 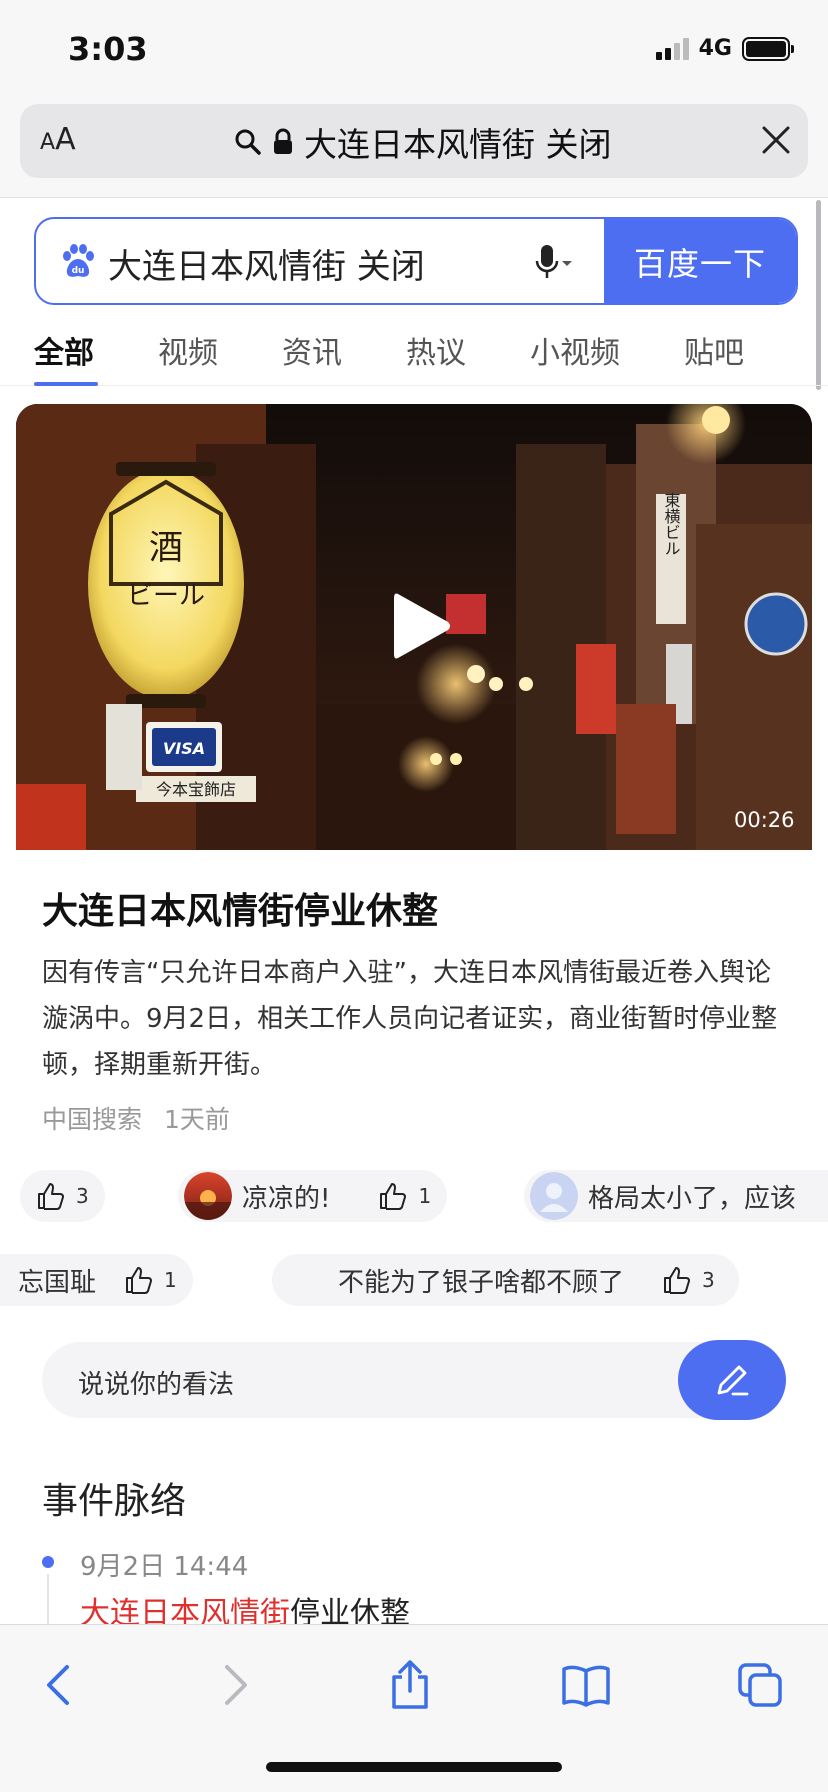 What do you see at coordinates (436, 350) in the screenshot?
I see `tab-hot-discussion: 热议` at bounding box center [436, 350].